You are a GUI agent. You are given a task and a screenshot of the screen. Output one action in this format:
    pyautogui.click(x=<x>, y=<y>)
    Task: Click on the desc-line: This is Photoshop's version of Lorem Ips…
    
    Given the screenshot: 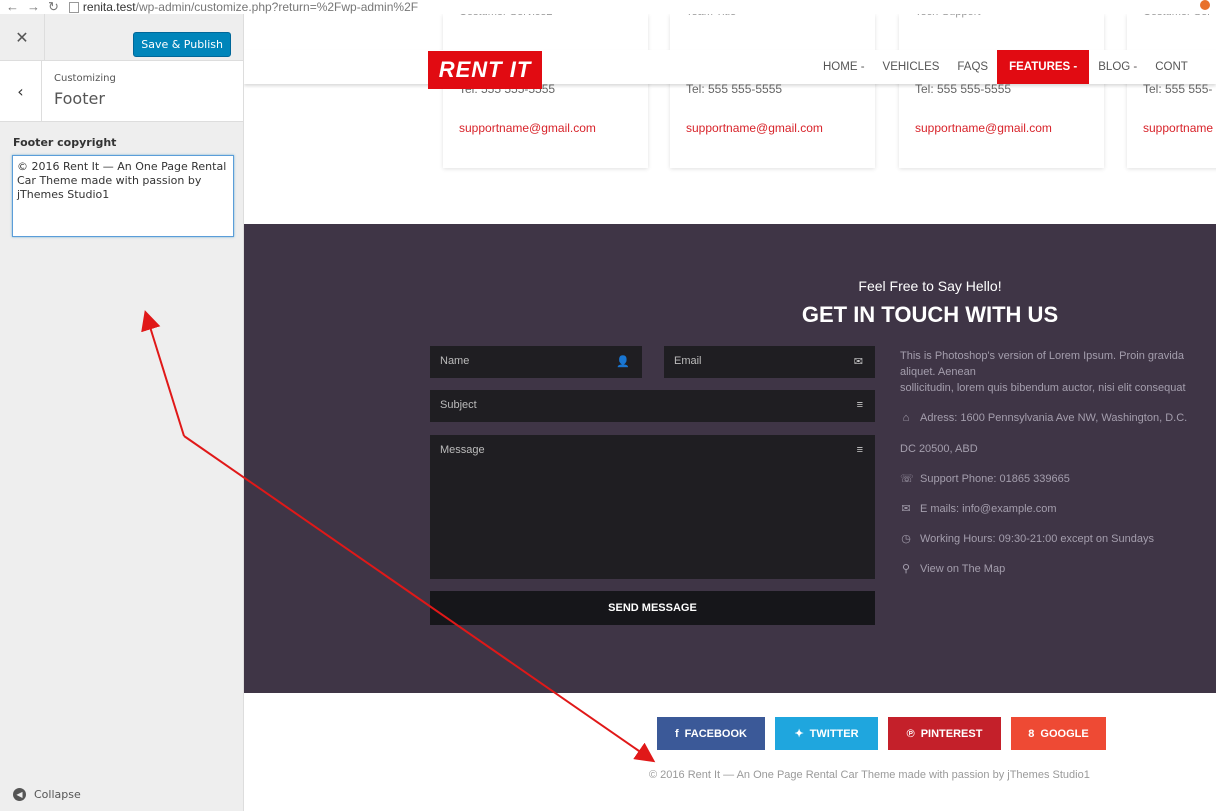 What is the action you would take?
    pyautogui.click(x=1042, y=356)
    